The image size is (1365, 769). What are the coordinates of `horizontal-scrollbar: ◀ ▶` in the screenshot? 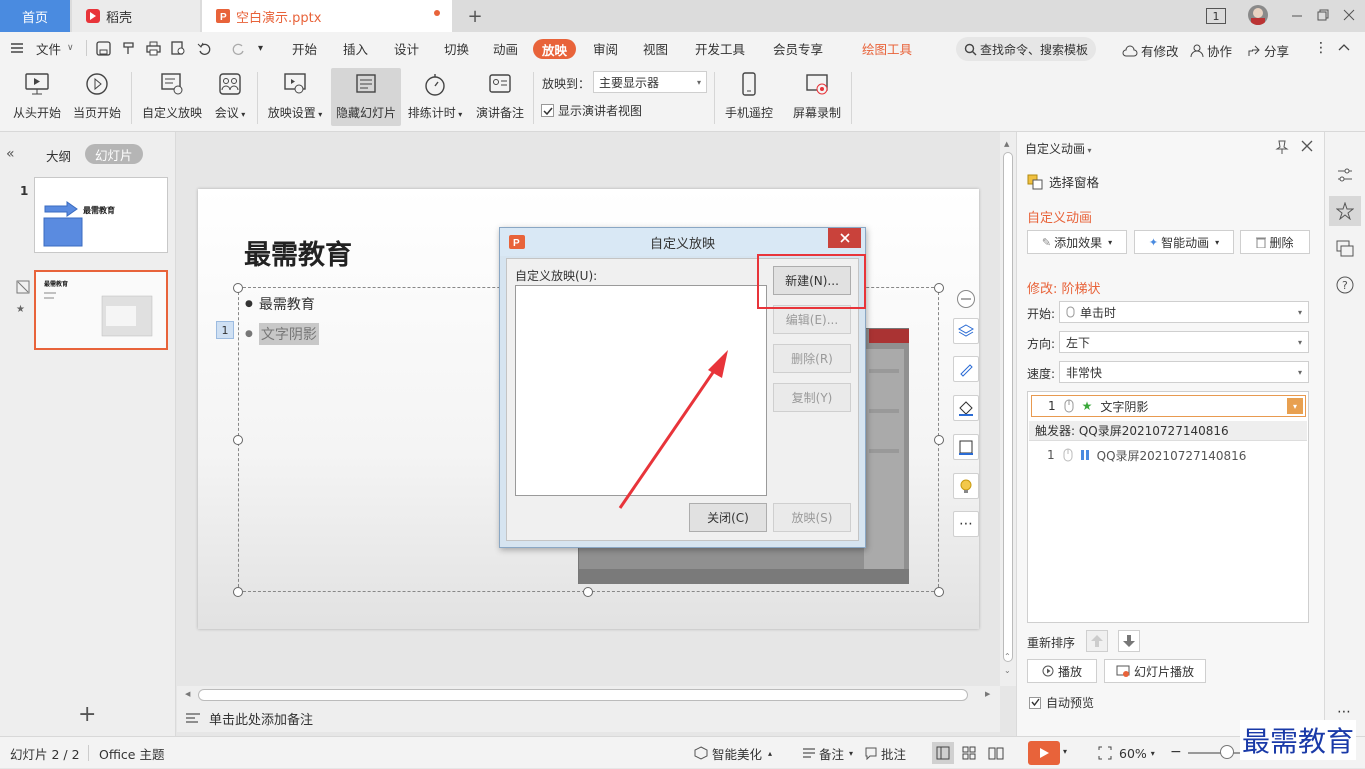 It's located at (588, 695).